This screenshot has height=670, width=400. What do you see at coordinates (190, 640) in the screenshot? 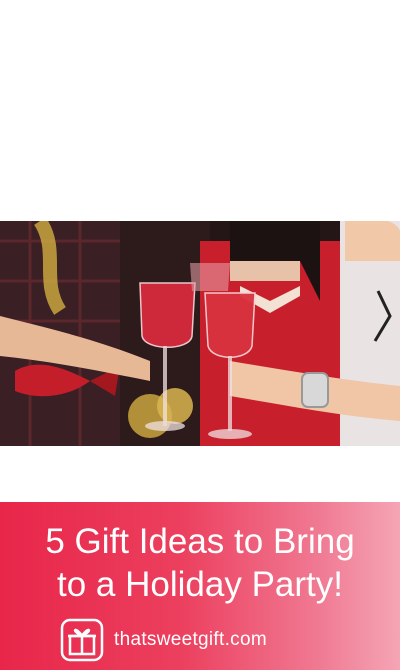
I see `site-url: thatsweetgift.com` at bounding box center [190, 640].